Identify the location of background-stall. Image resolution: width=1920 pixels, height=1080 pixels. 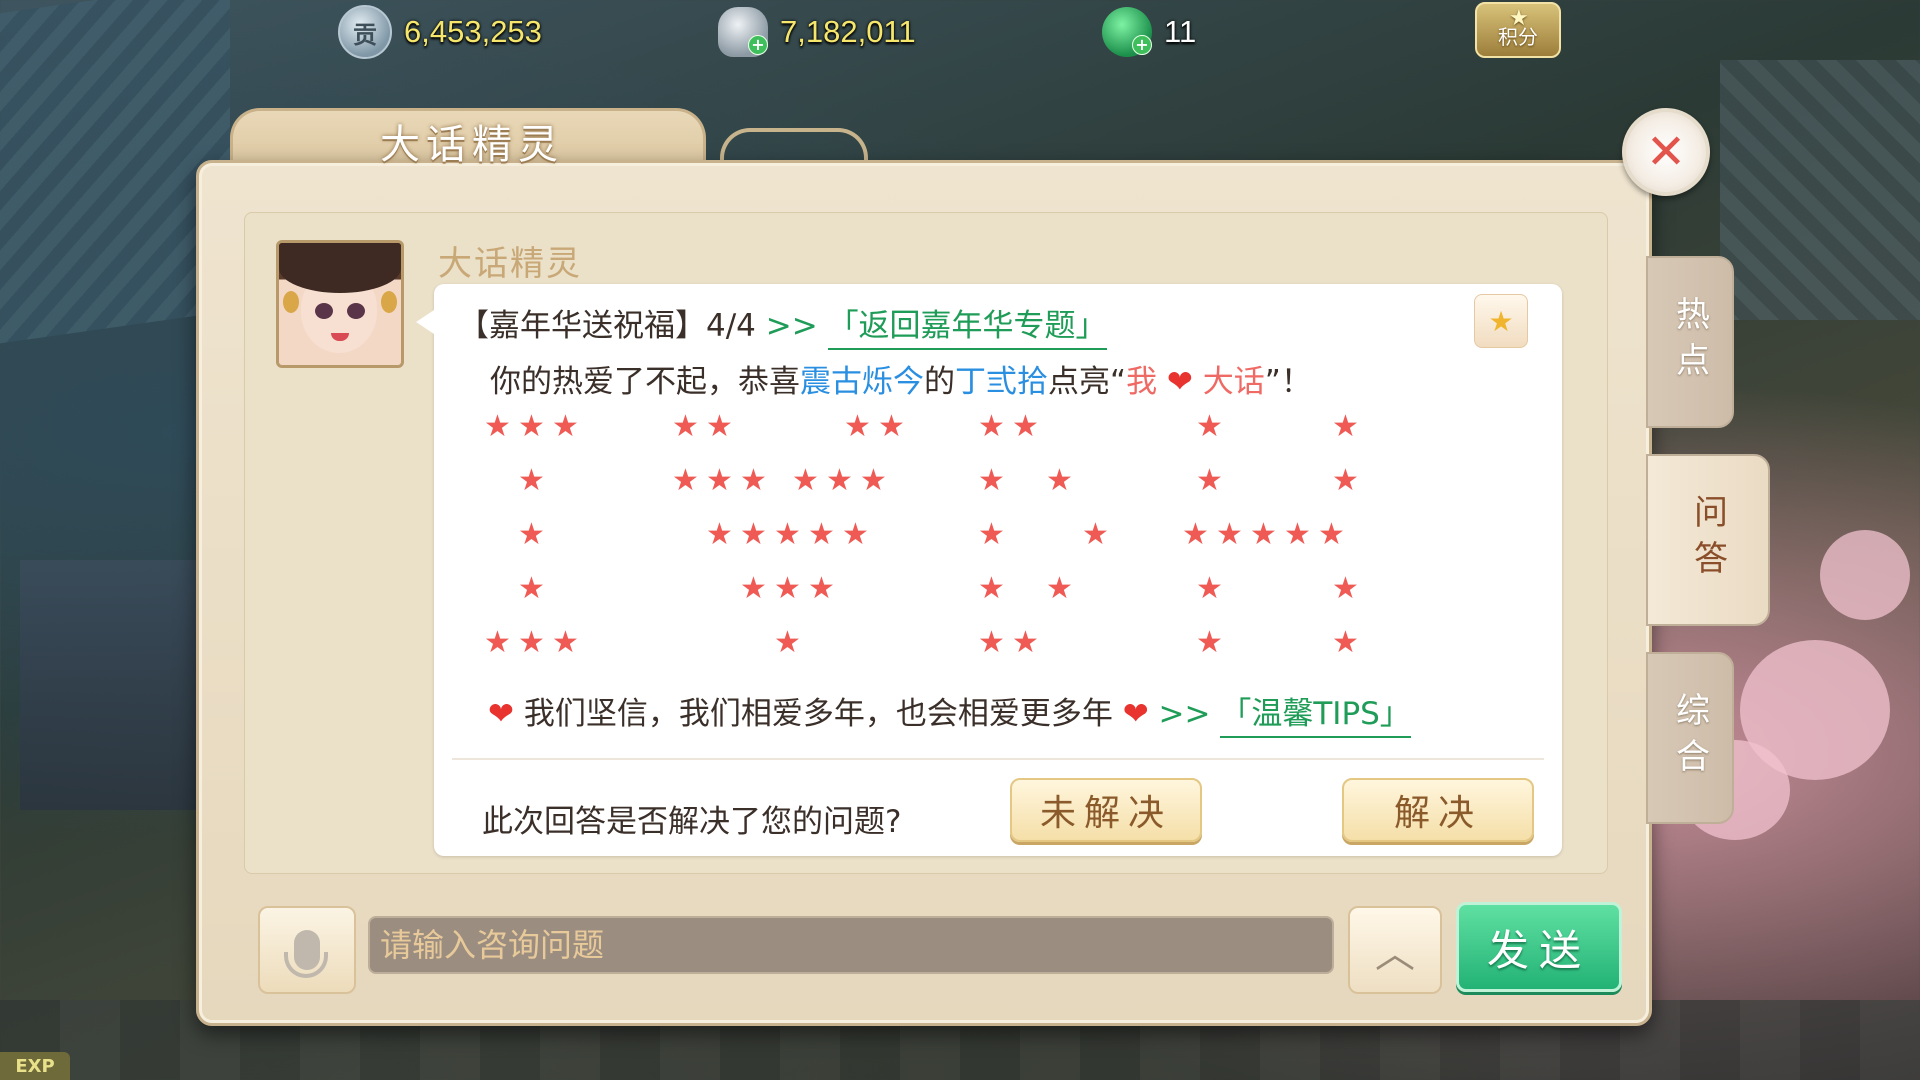
(120, 685).